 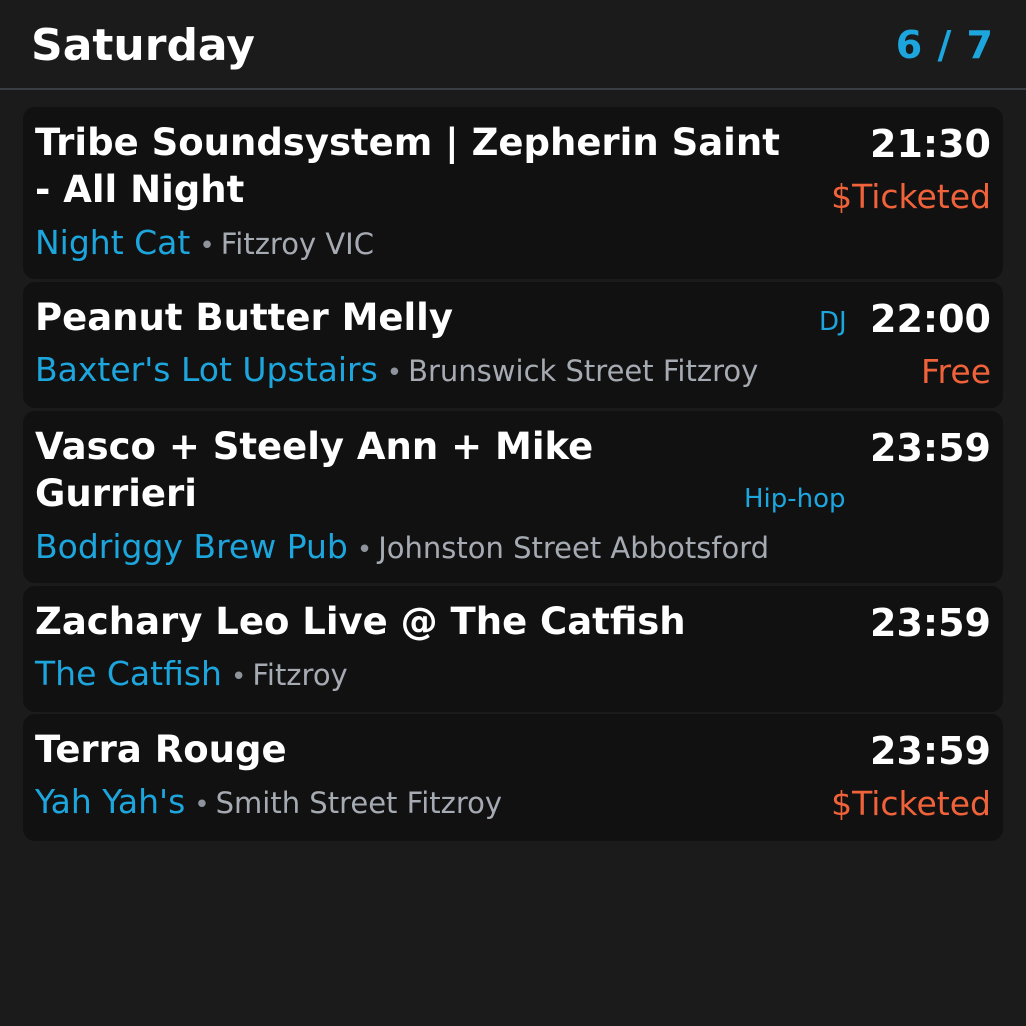 What do you see at coordinates (110, 801) in the screenshot?
I see `venue-name: Yah Yah's` at bounding box center [110, 801].